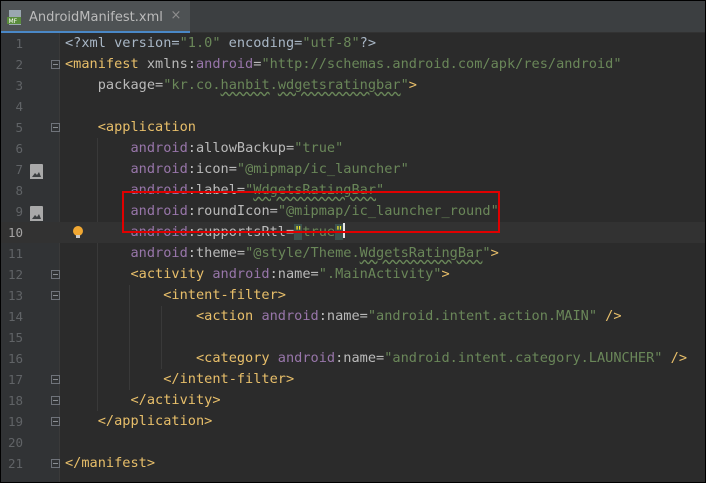  What do you see at coordinates (15, 442) in the screenshot?
I see `line-number: 20` at bounding box center [15, 442].